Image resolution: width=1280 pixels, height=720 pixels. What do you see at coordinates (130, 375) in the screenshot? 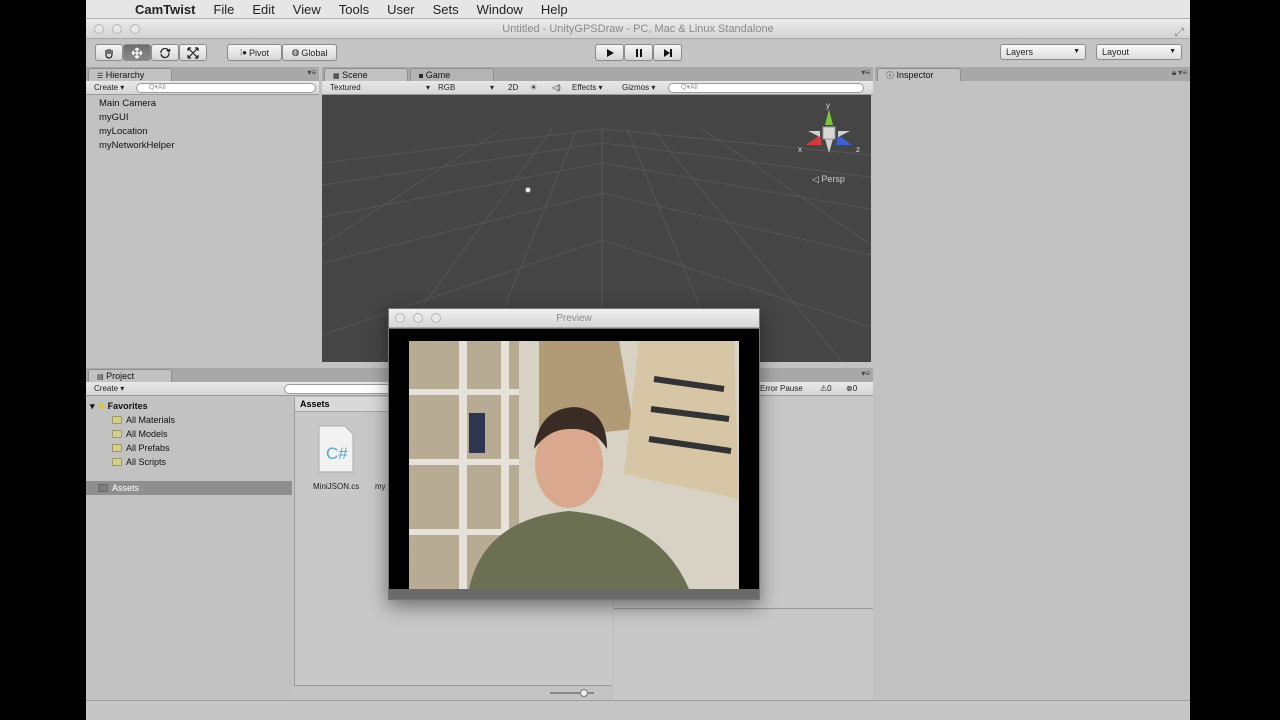
I see `tab-project: ▤ Project` at bounding box center [130, 375].